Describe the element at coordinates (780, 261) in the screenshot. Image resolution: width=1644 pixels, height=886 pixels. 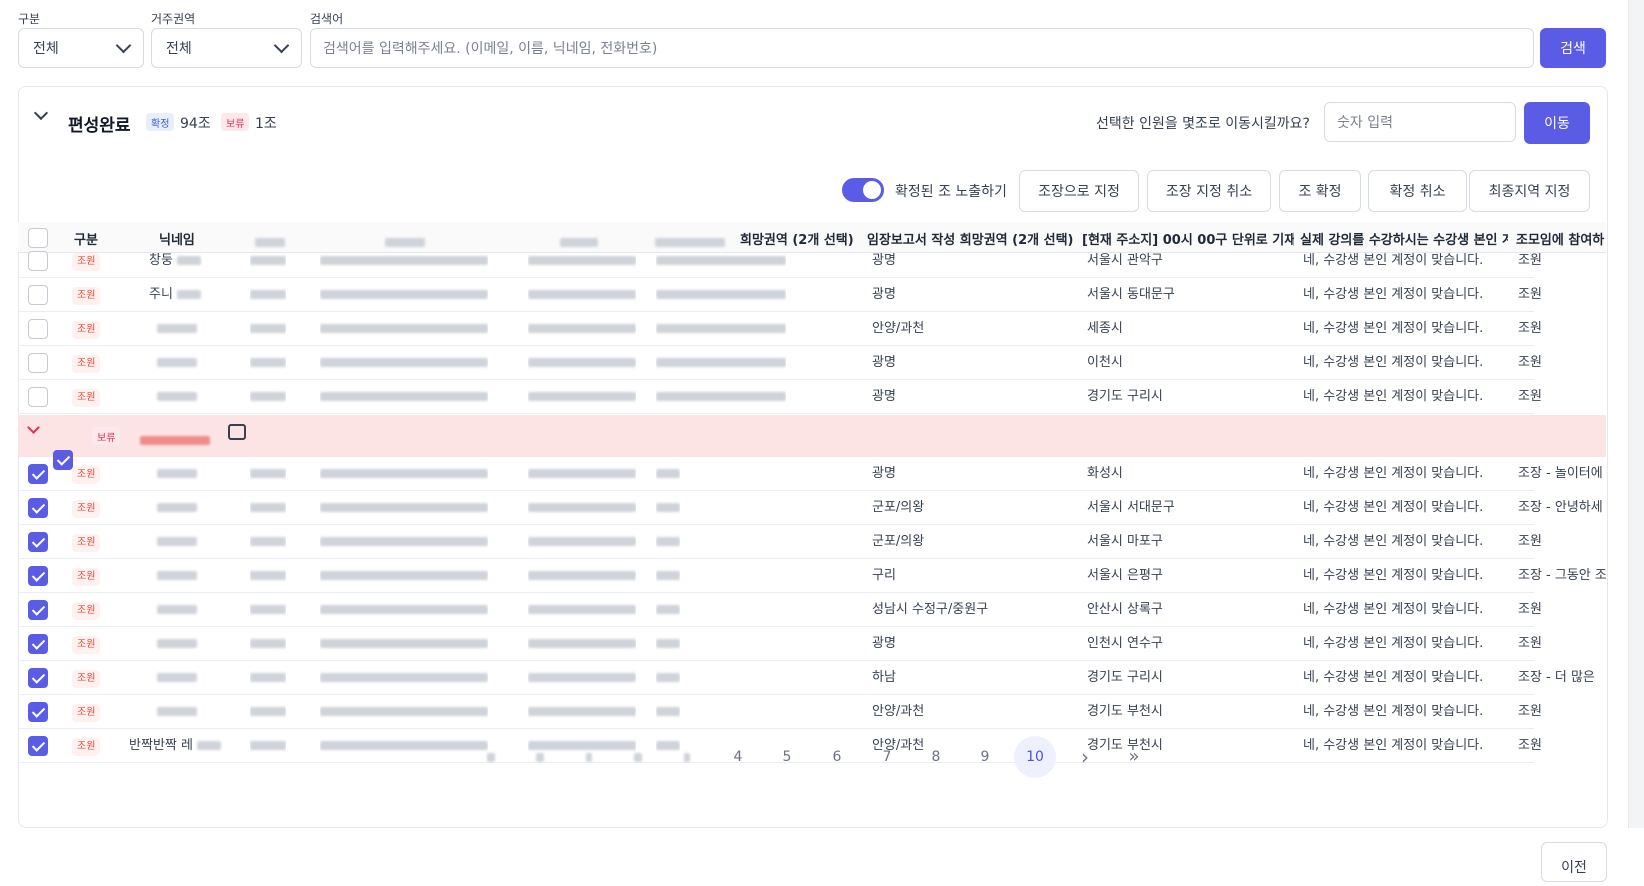
I see `table-row: 조원 창둥 광명 서울시 관악구 네, 수강생 본인 계정이 맞습니다. 조원` at that location.